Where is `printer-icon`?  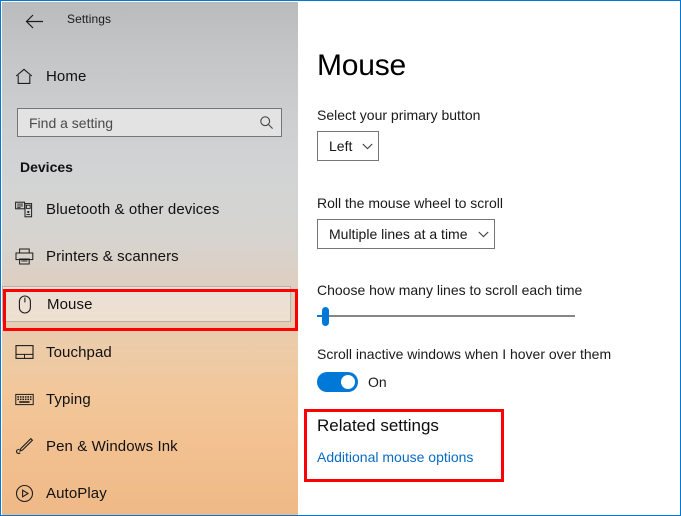
printer-icon is located at coordinates (24, 256).